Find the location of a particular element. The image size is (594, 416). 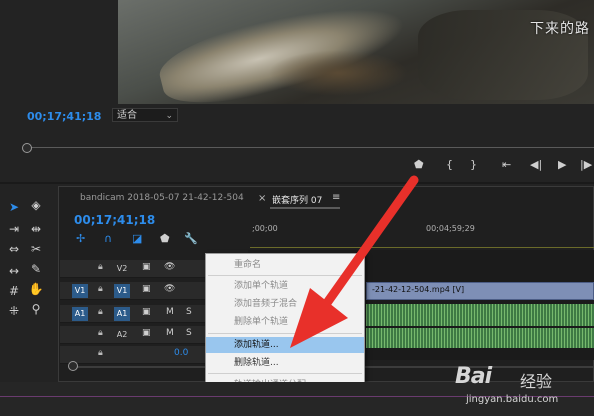

add-marker-icon: ⬟ is located at coordinates (165, 238).